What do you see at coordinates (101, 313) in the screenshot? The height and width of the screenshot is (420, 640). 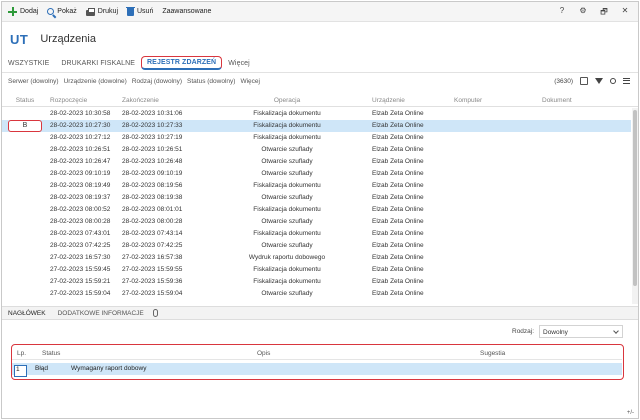 I see `tab-additional-info: DODATKOWE INFORMACJE` at bounding box center [101, 313].